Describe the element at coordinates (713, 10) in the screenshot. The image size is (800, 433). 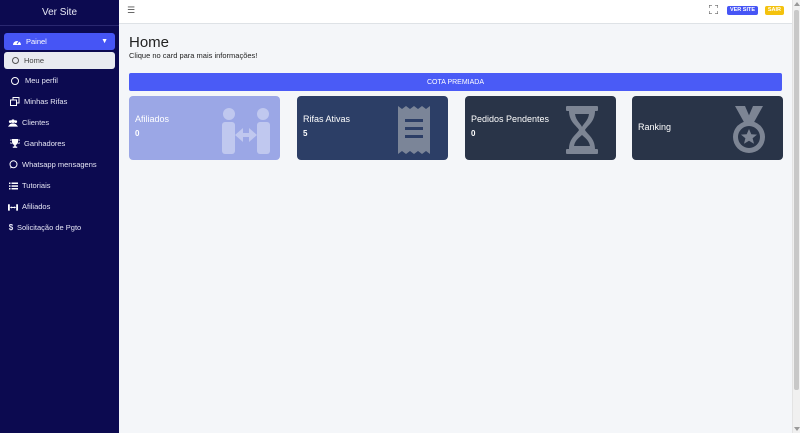
I see `fullscreen-icon` at that location.